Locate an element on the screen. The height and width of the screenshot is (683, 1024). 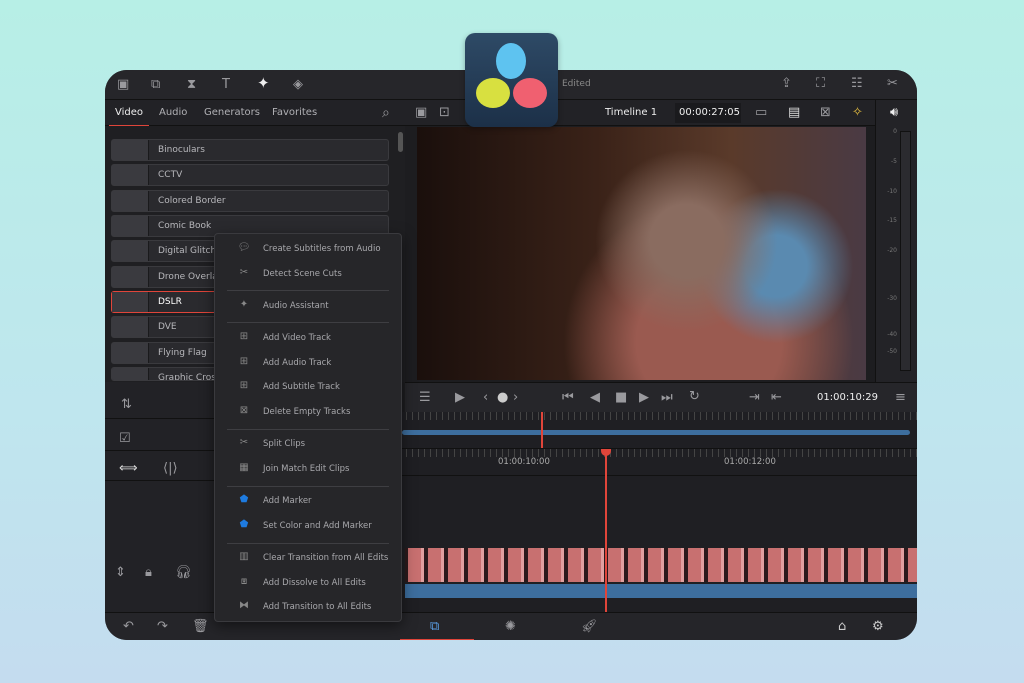
mini-timeline-clip is located at coordinates (656, 432).